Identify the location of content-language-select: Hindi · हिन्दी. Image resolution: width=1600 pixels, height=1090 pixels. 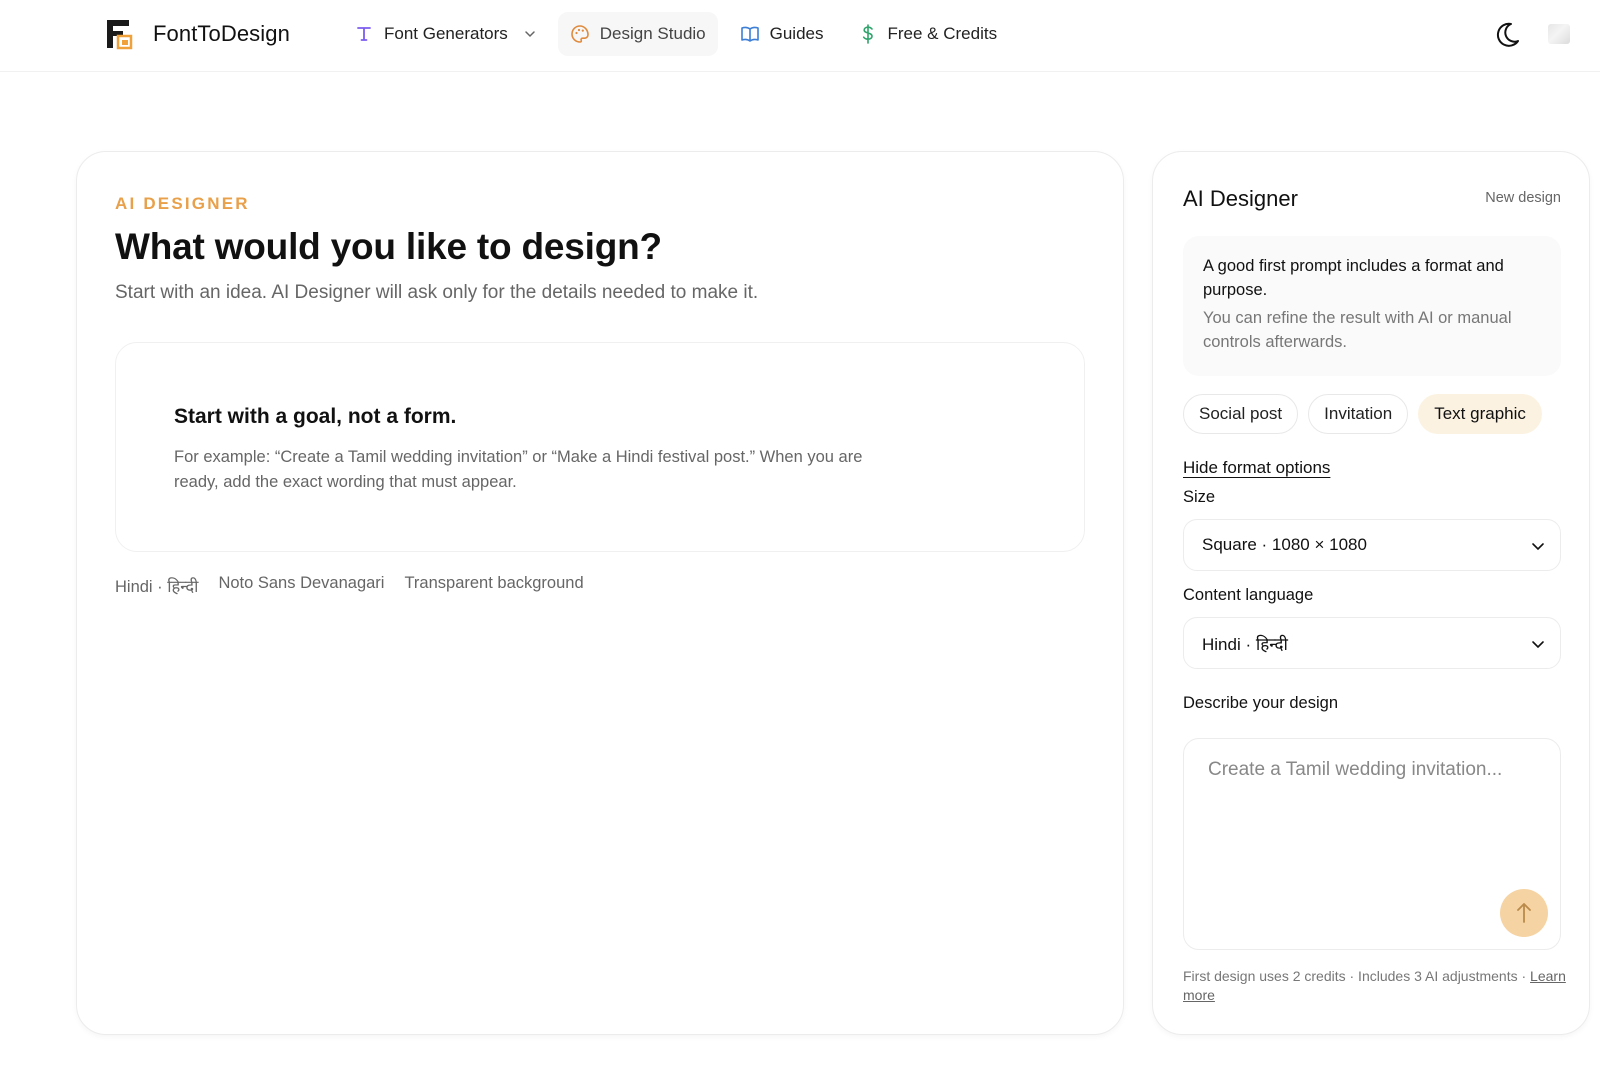
(1372, 643).